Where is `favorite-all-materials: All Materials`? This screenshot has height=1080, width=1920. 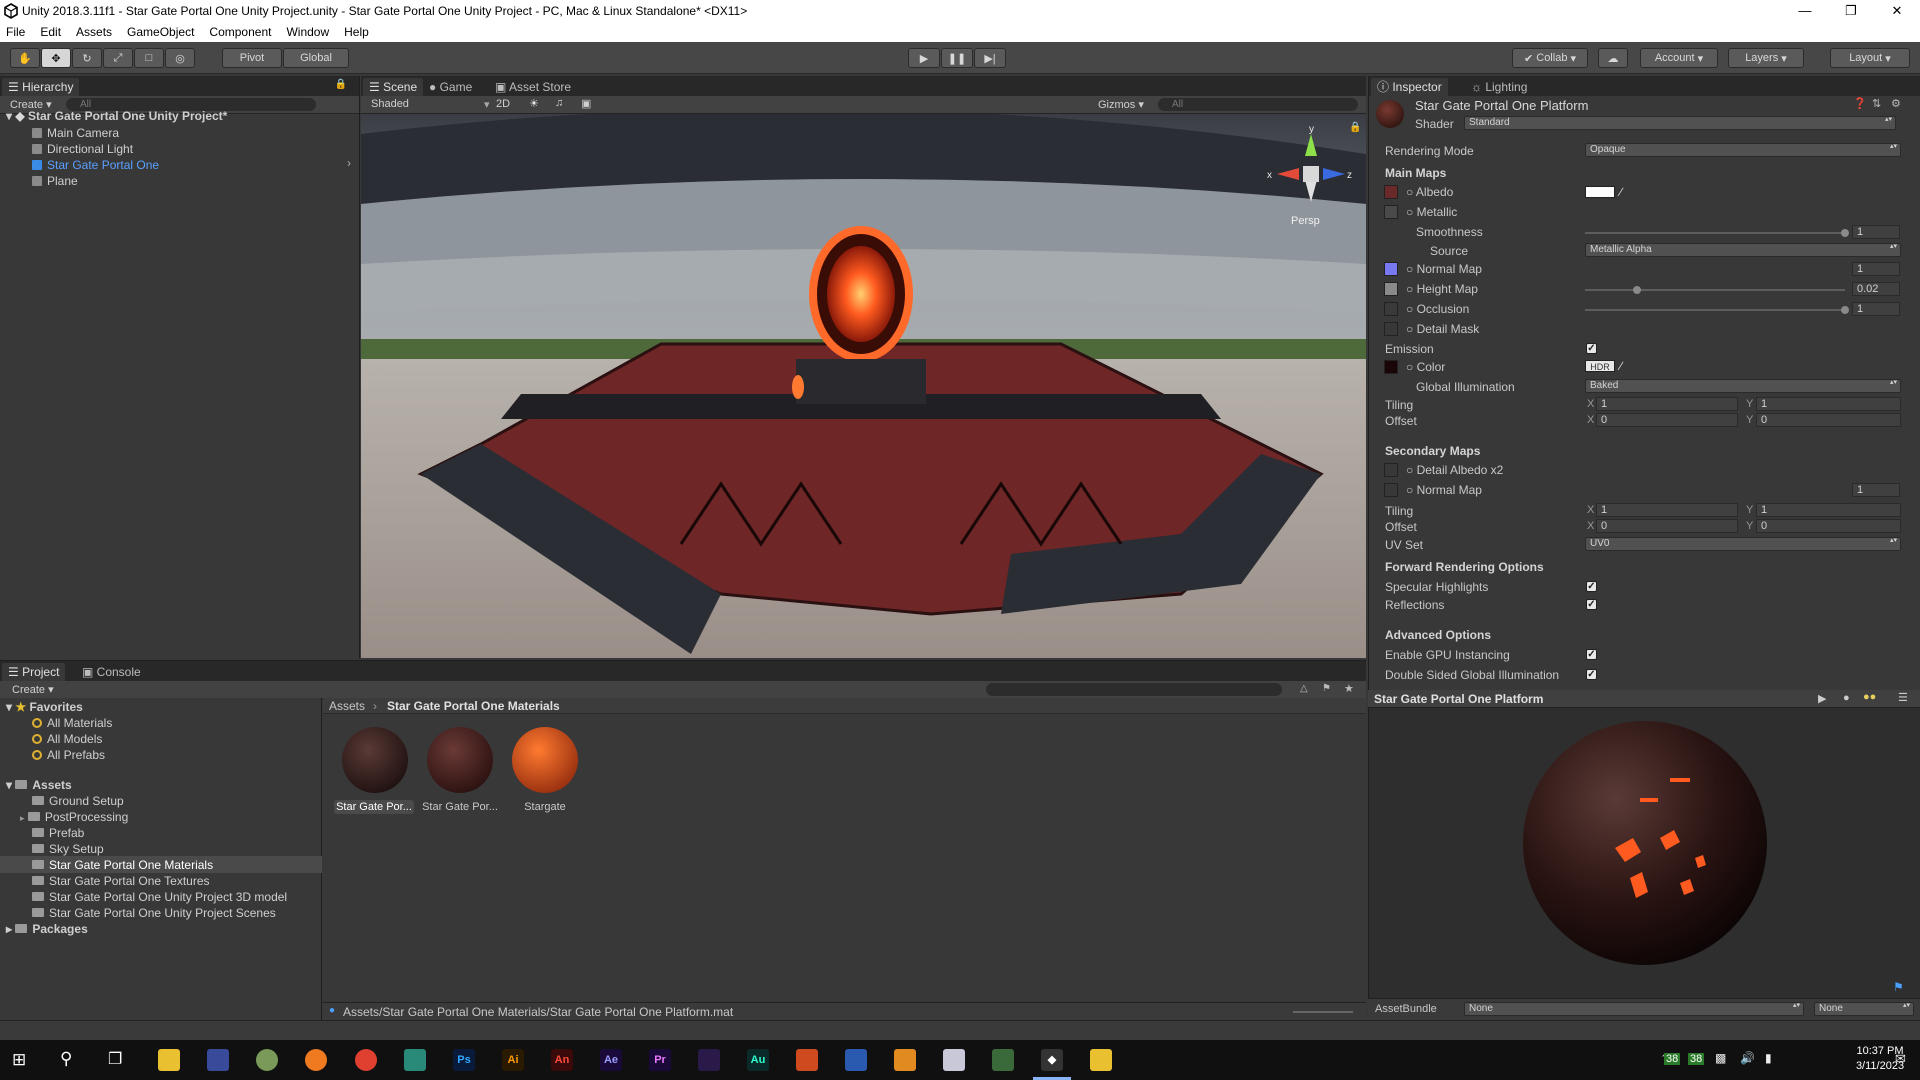 favorite-all-materials: All Materials is located at coordinates (72, 723).